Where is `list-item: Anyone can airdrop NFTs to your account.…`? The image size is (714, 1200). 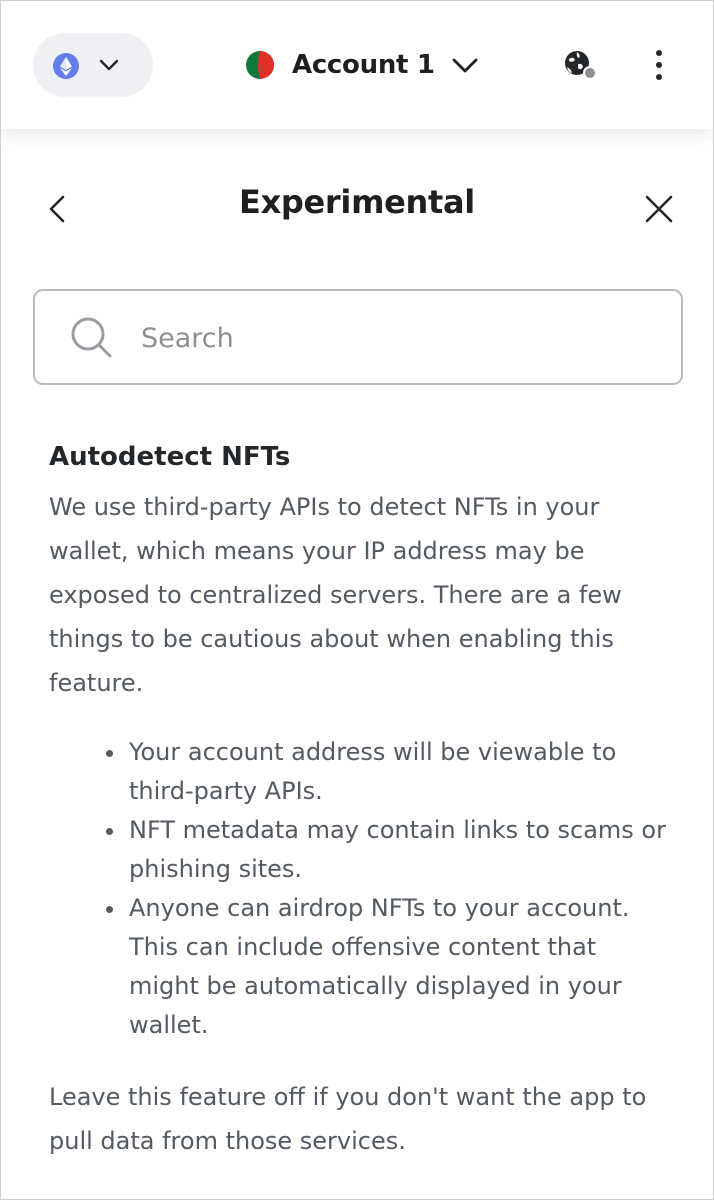
list-item: Anyone can airdrop NFTs to your account.… is located at coordinates (388, 967).